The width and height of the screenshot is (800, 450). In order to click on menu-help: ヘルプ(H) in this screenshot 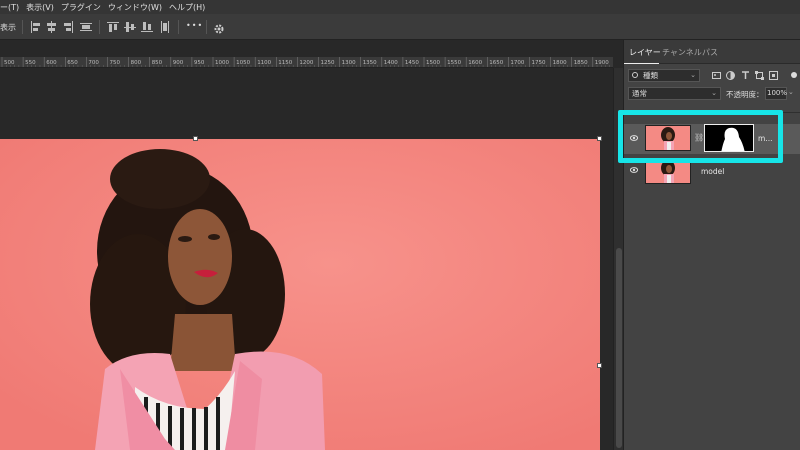, I will do `click(187, 7)`.